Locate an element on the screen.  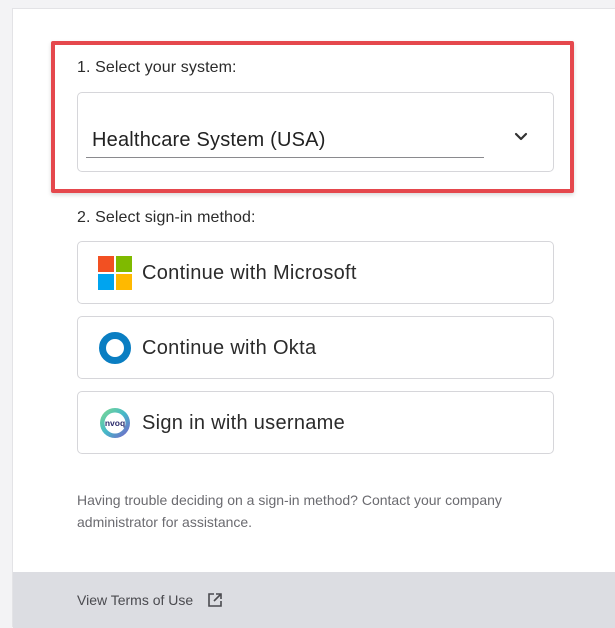
view-terms-link: View Terms of Use is located at coordinates (150, 600).